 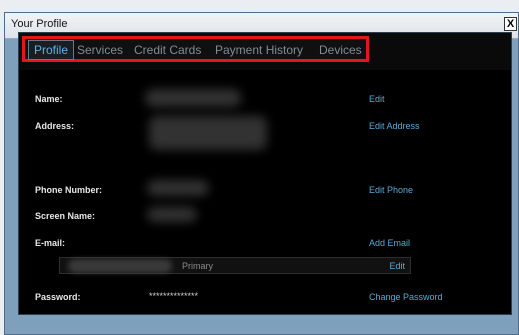 What do you see at coordinates (208, 133) in the screenshot?
I see `address-value-redacted` at bounding box center [208, 133].